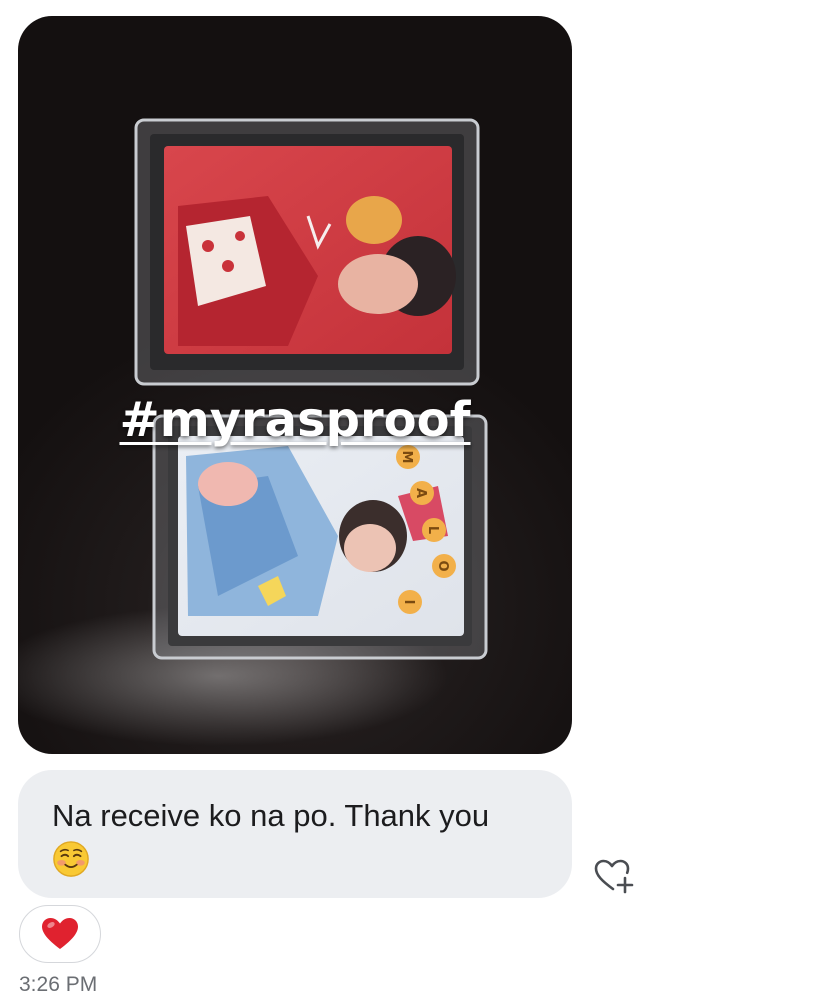 This screenshot has height=1002, width=828. Describe the element at coordinates (408, 602) in the screenshot. I see `card-letter: I` at that location.